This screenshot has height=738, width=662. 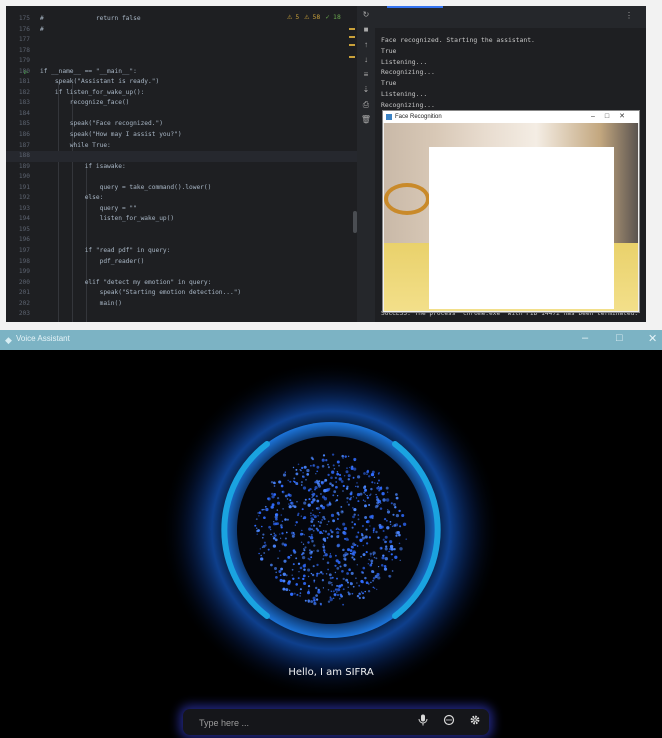 I want to click on va-titlebar: ◆ Voice Assistant – □ ✕, so click(x=331, y=340).